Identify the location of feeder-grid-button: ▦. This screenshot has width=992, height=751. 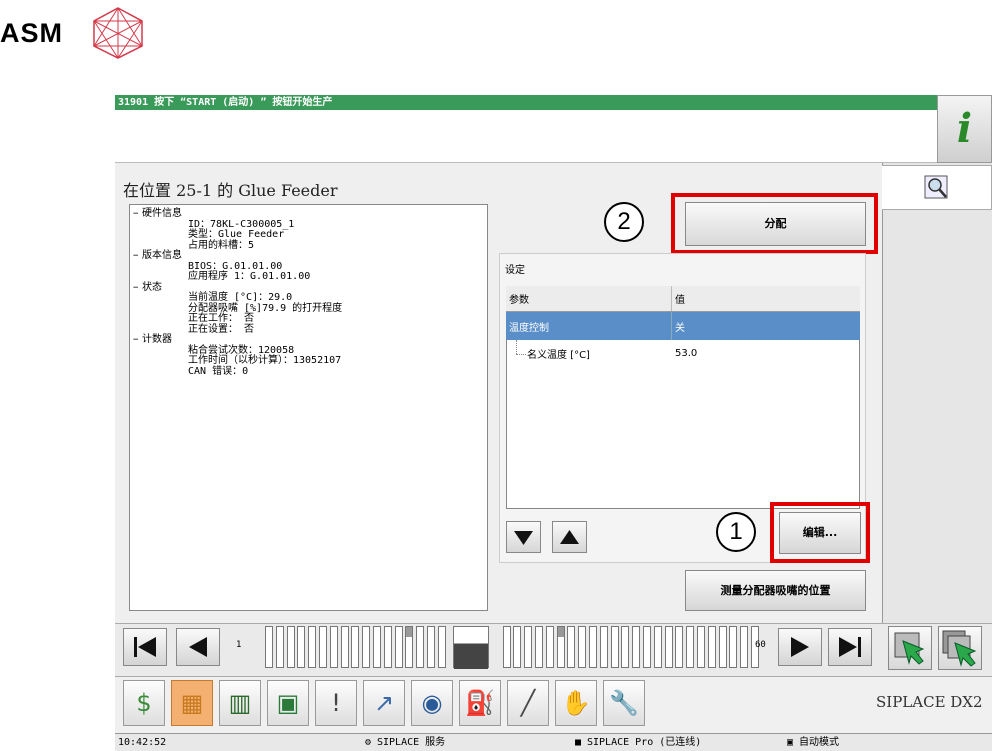
(192, 703).